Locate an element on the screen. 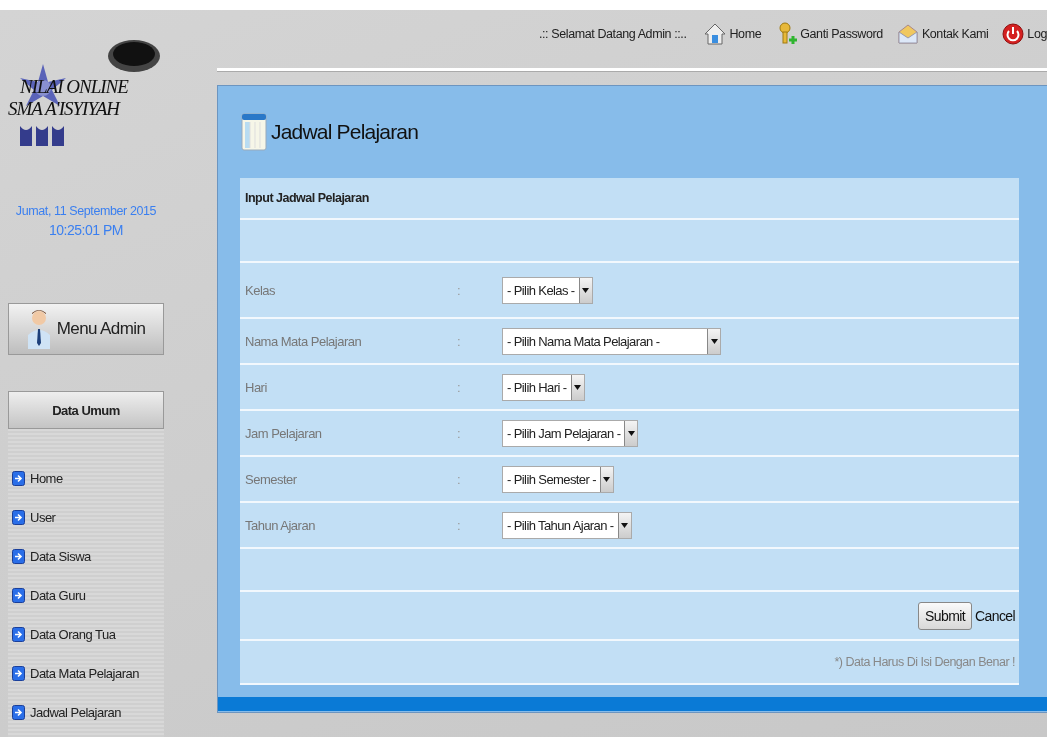 This screenshot has width=1047, height=737. menu-link: Data Guru is located at coordinates (86, 595).